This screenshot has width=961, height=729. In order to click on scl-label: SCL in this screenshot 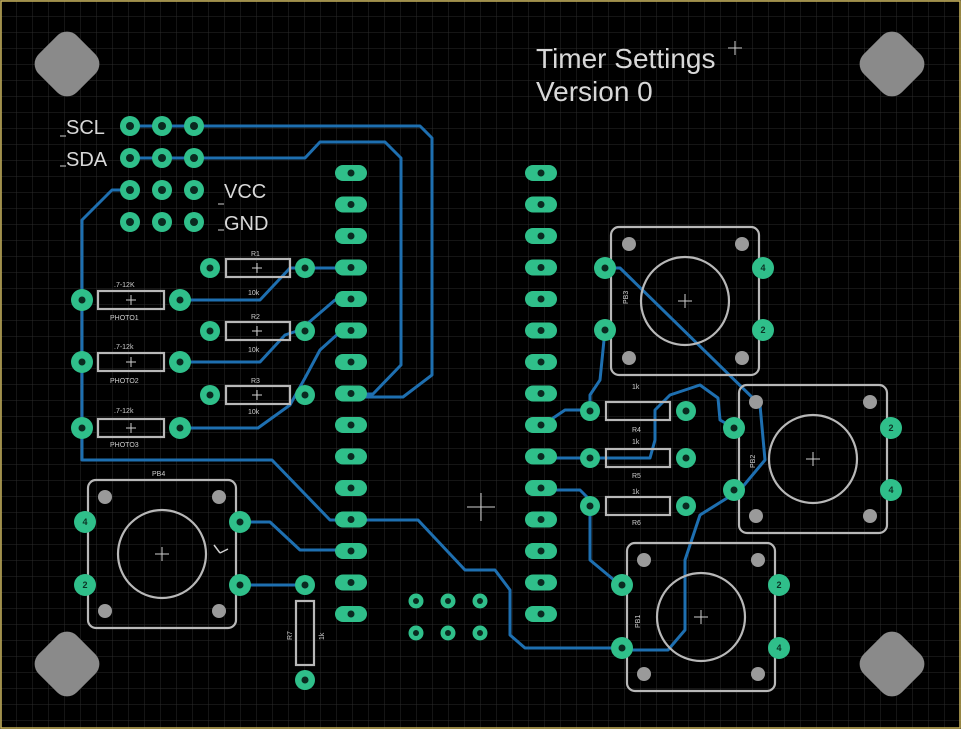, I will do `click(85, 128)`.